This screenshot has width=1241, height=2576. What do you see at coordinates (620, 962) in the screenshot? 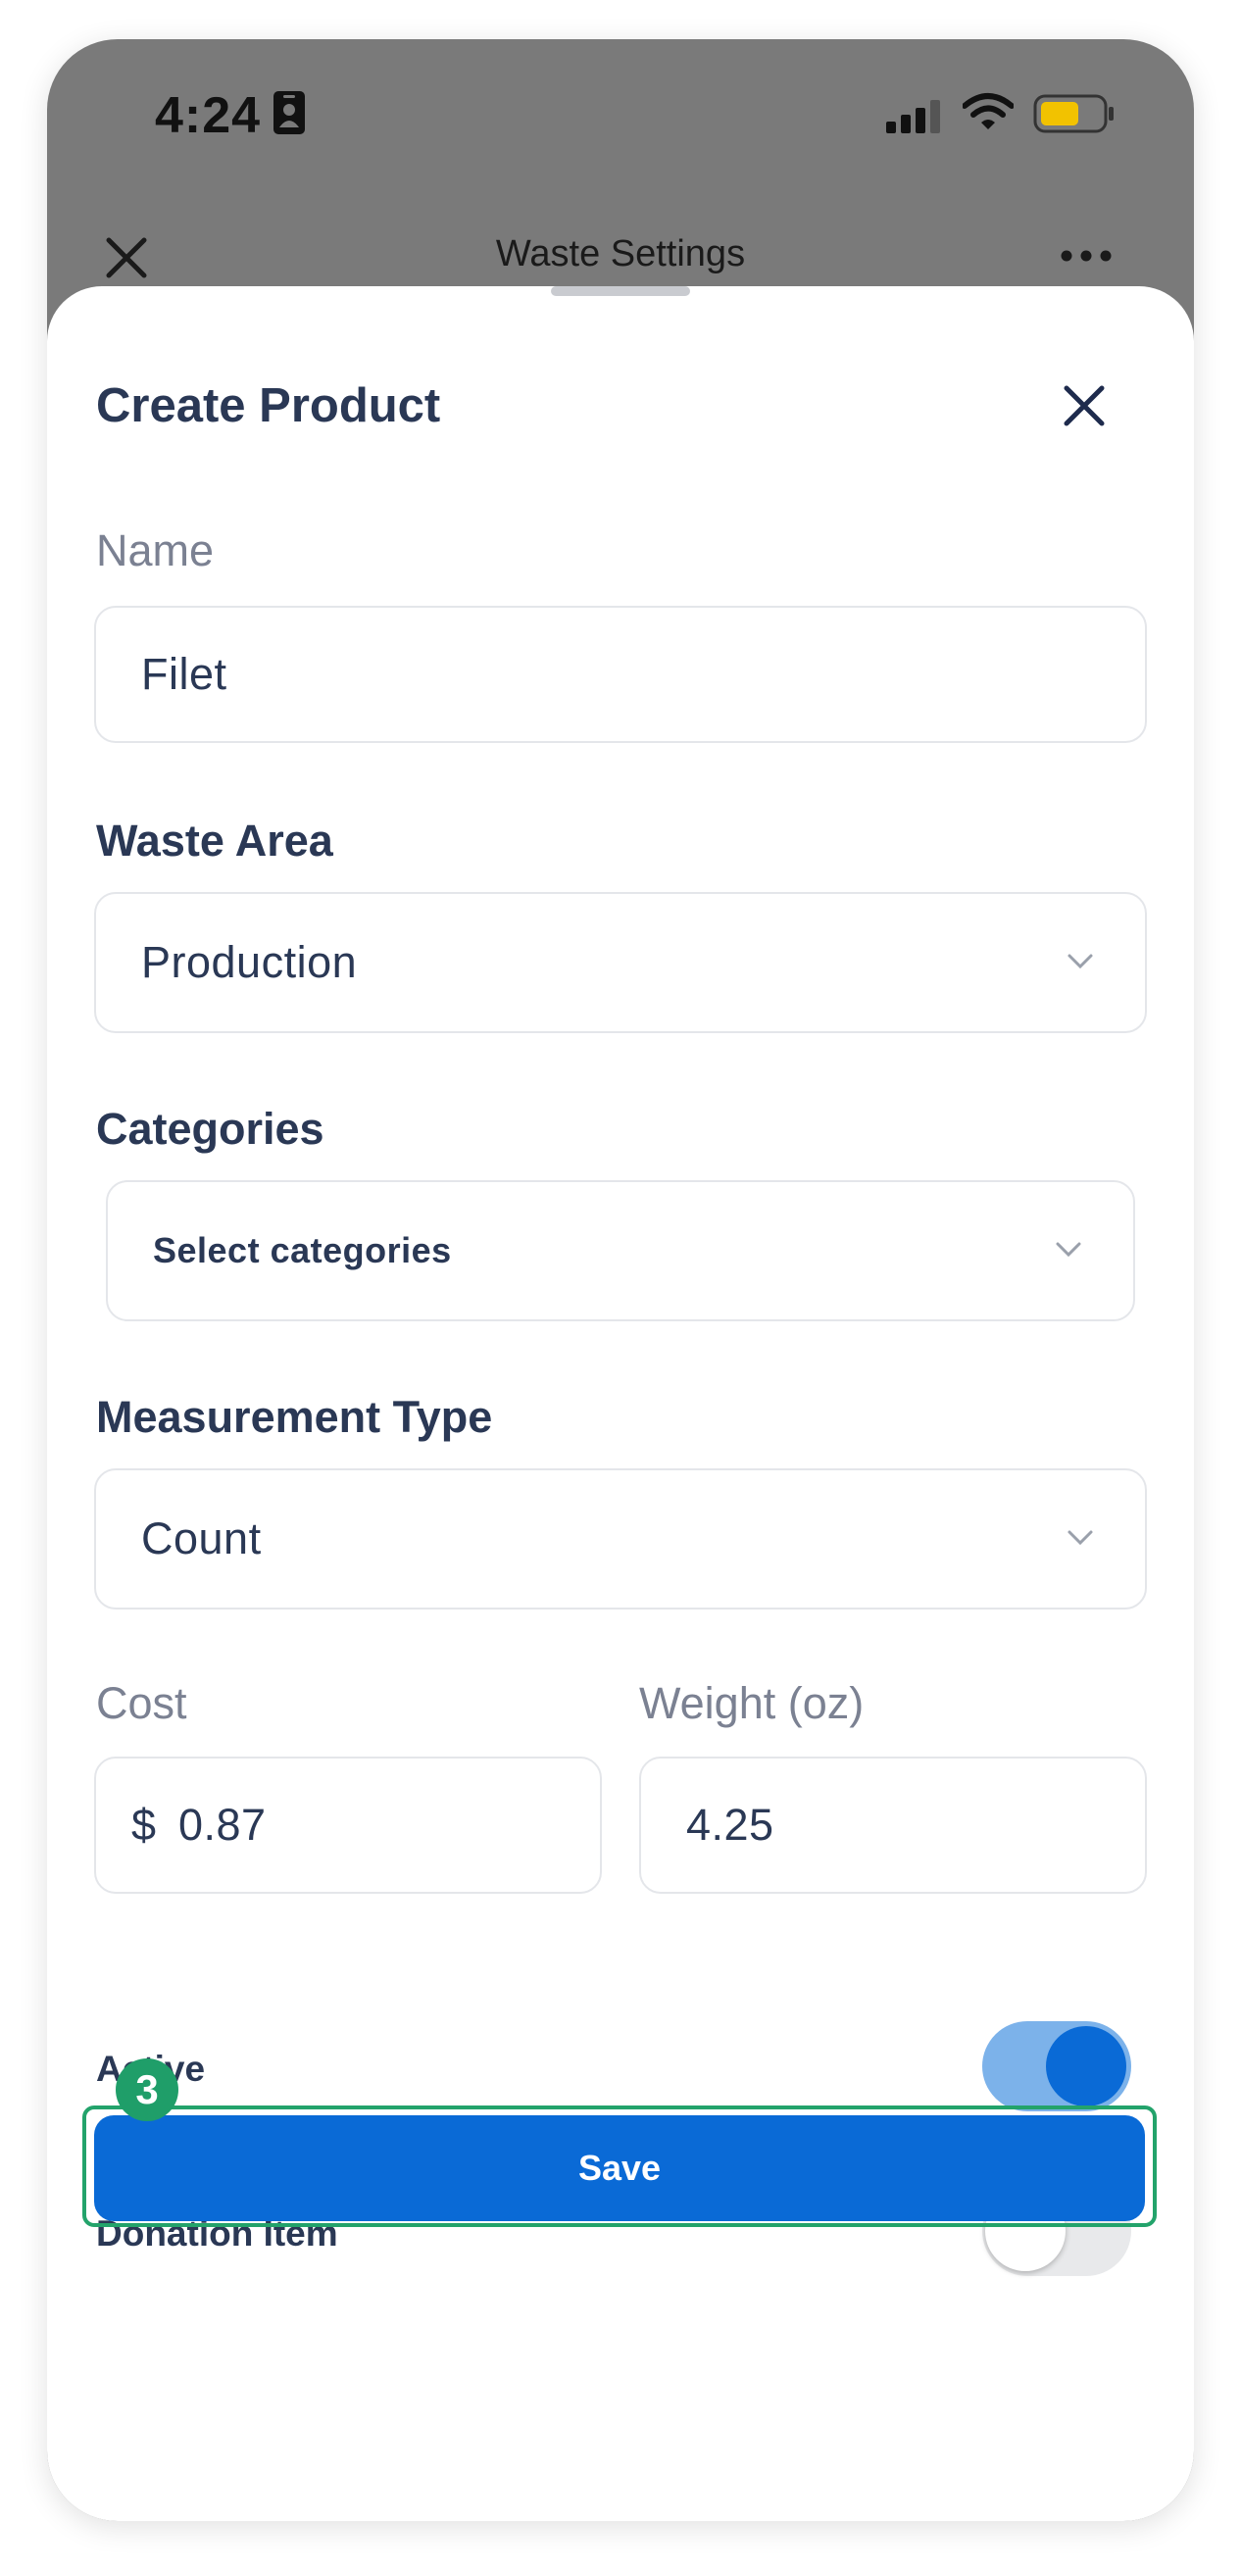
I see `waste-area-select: Production` at bounding box center [620, 962].